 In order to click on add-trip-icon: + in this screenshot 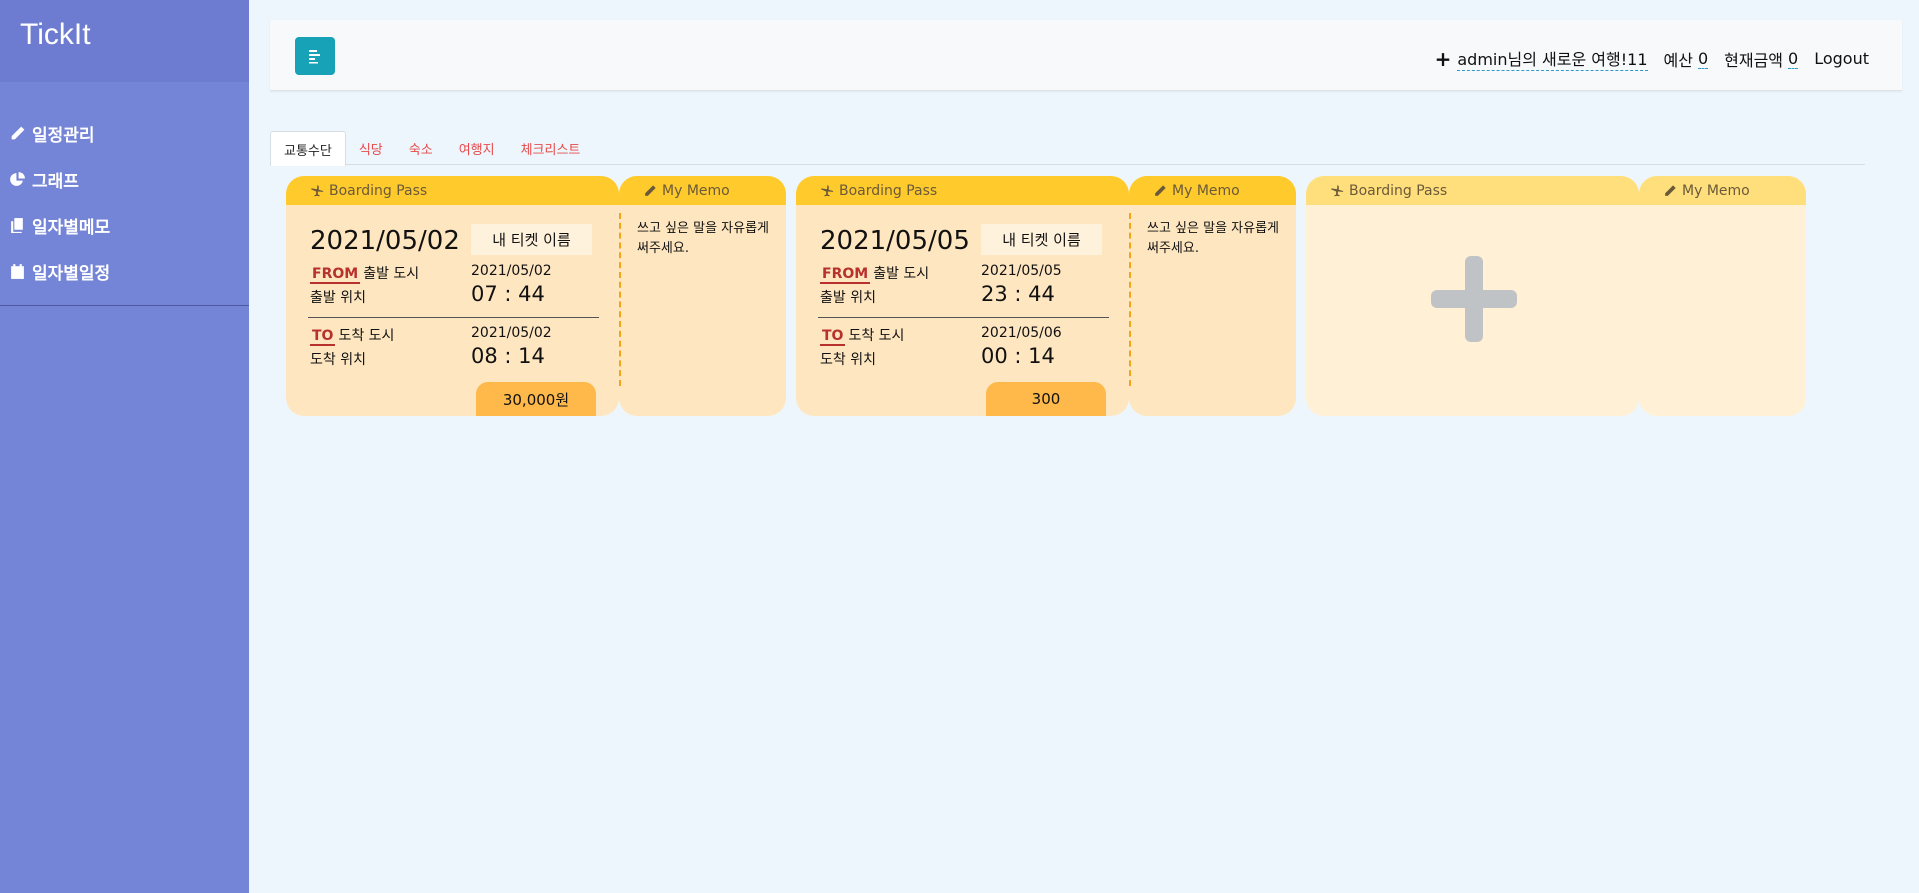, I will do `click(1443, 59)`.